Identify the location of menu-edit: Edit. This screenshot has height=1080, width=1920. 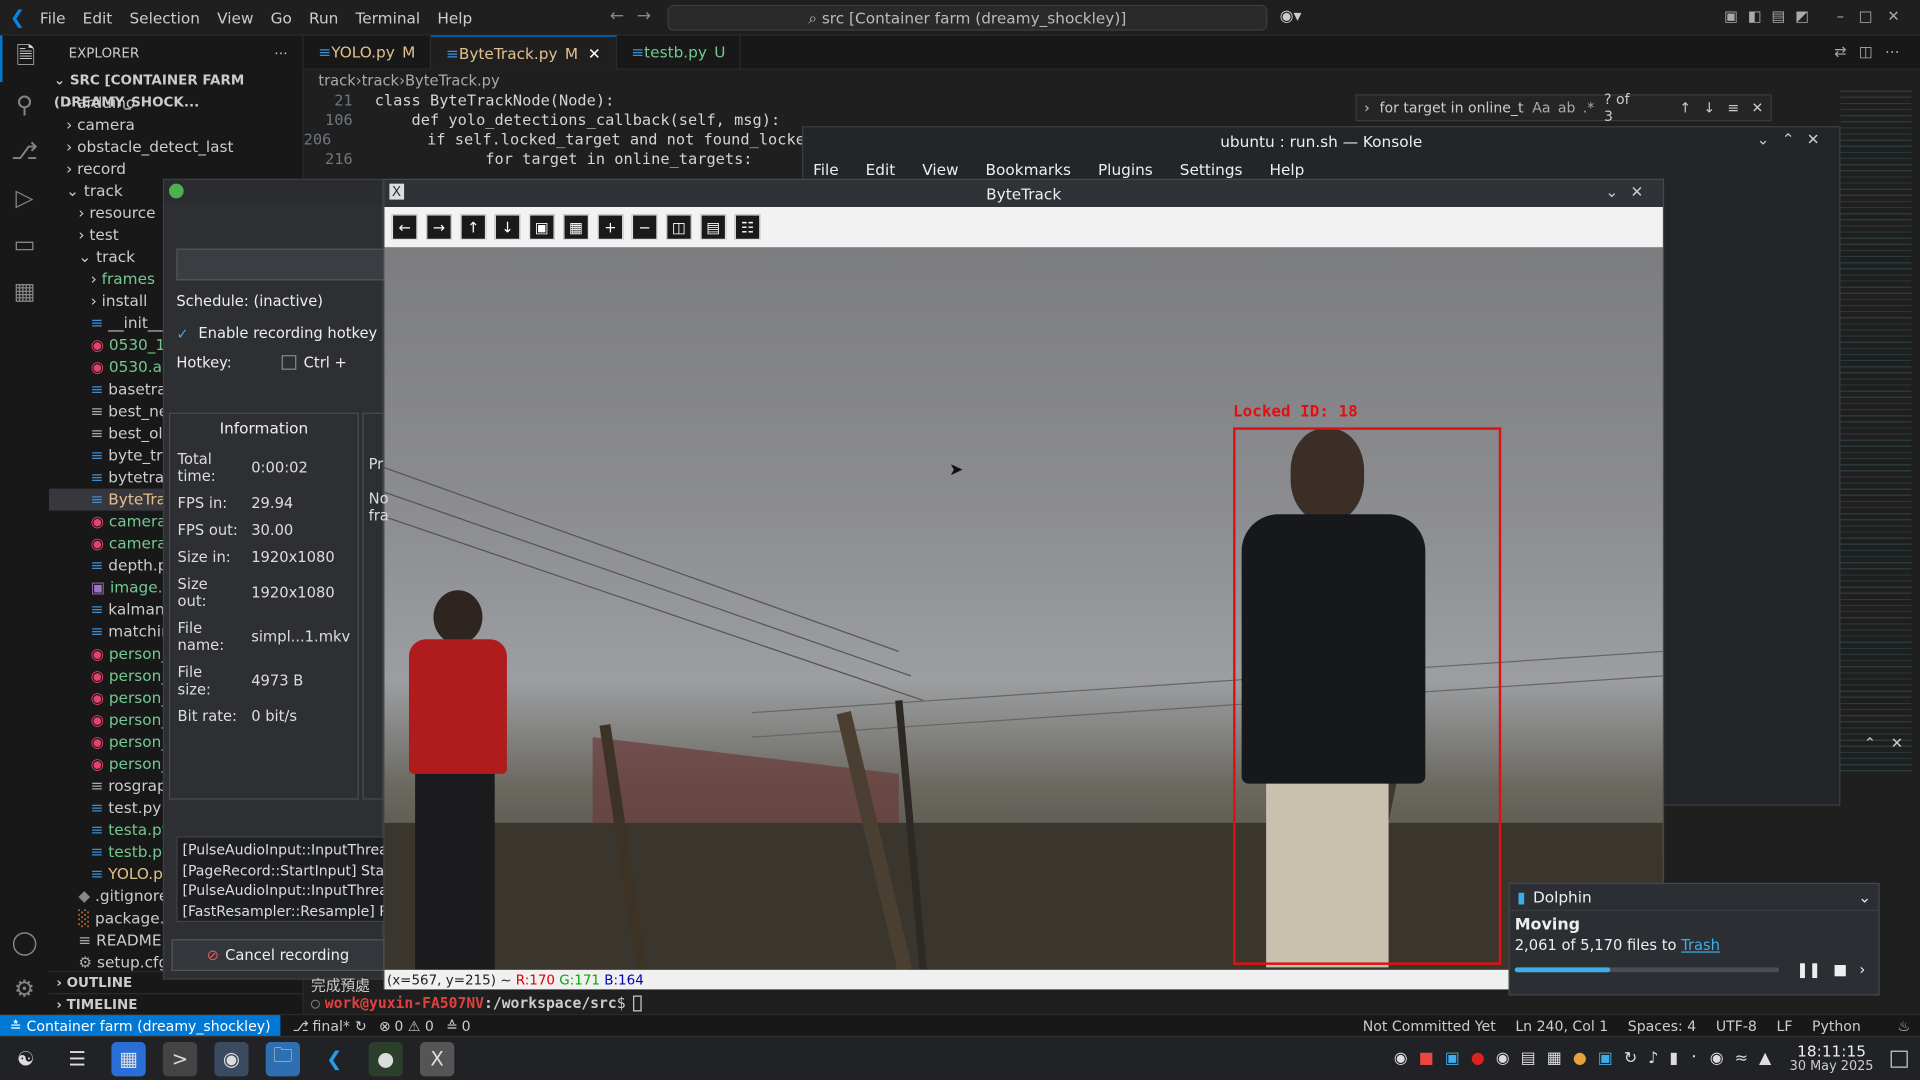
(98, 17).